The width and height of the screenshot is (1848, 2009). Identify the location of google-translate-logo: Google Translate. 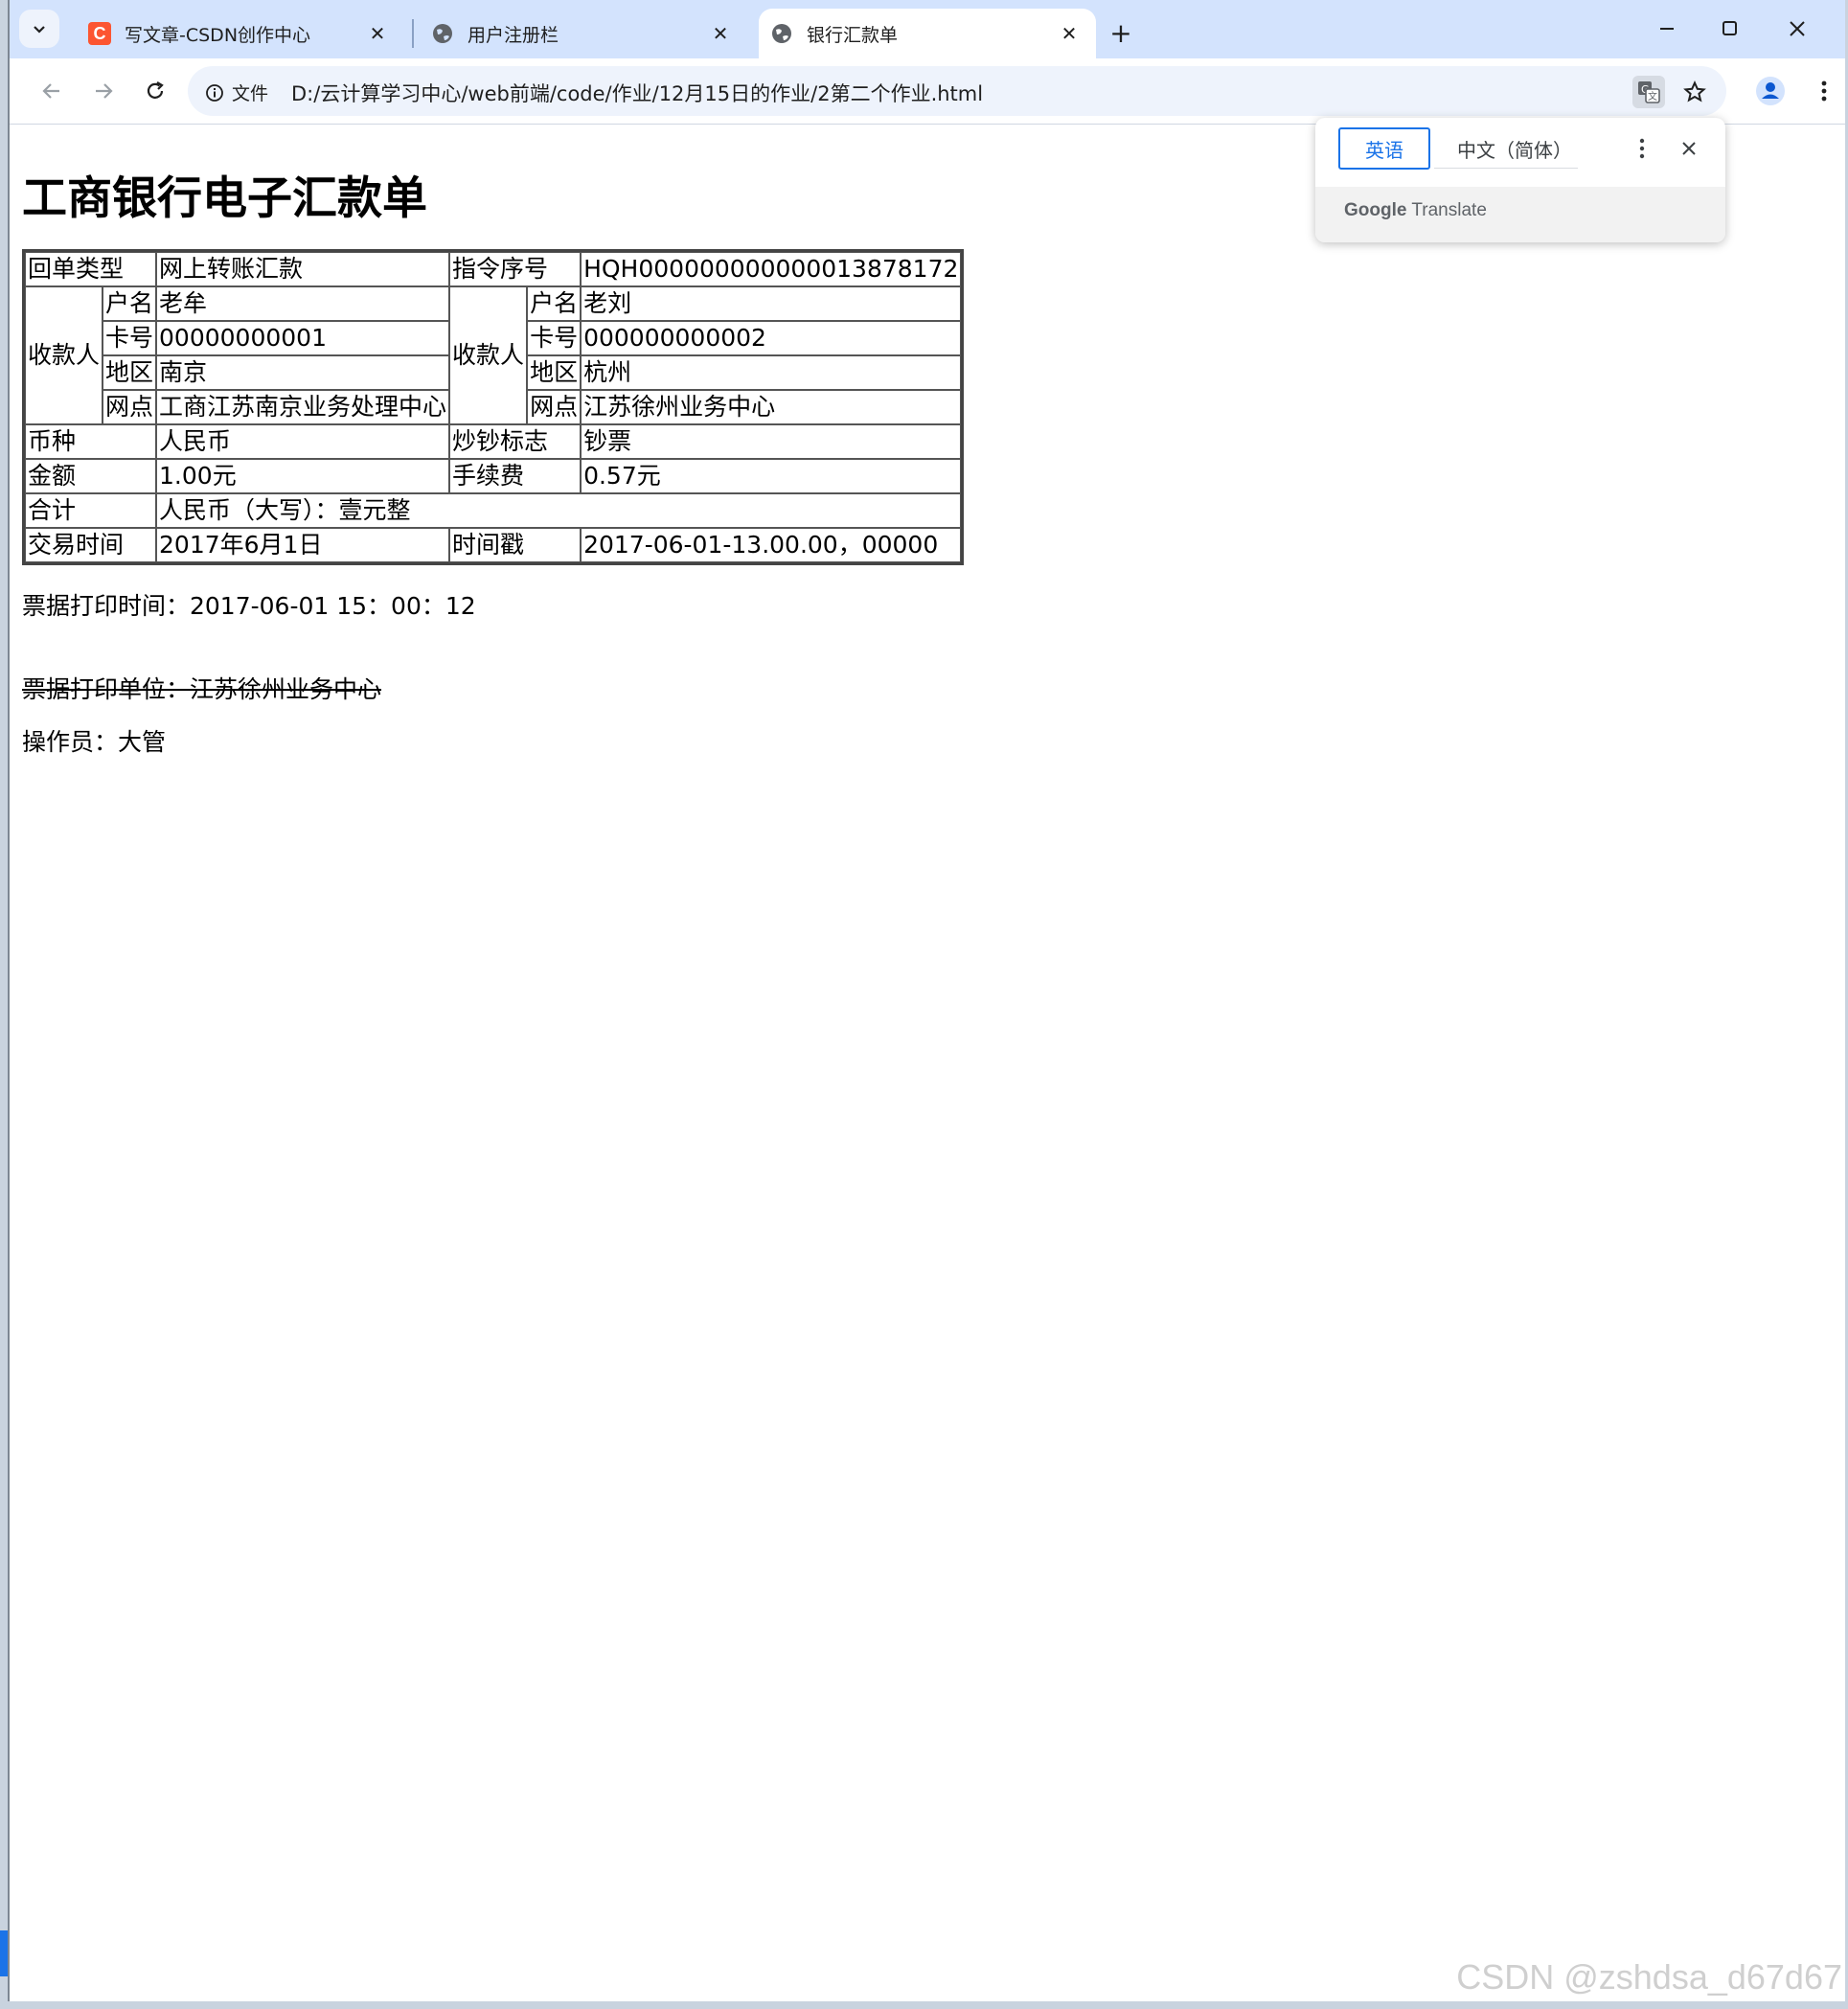
(1415, 210).